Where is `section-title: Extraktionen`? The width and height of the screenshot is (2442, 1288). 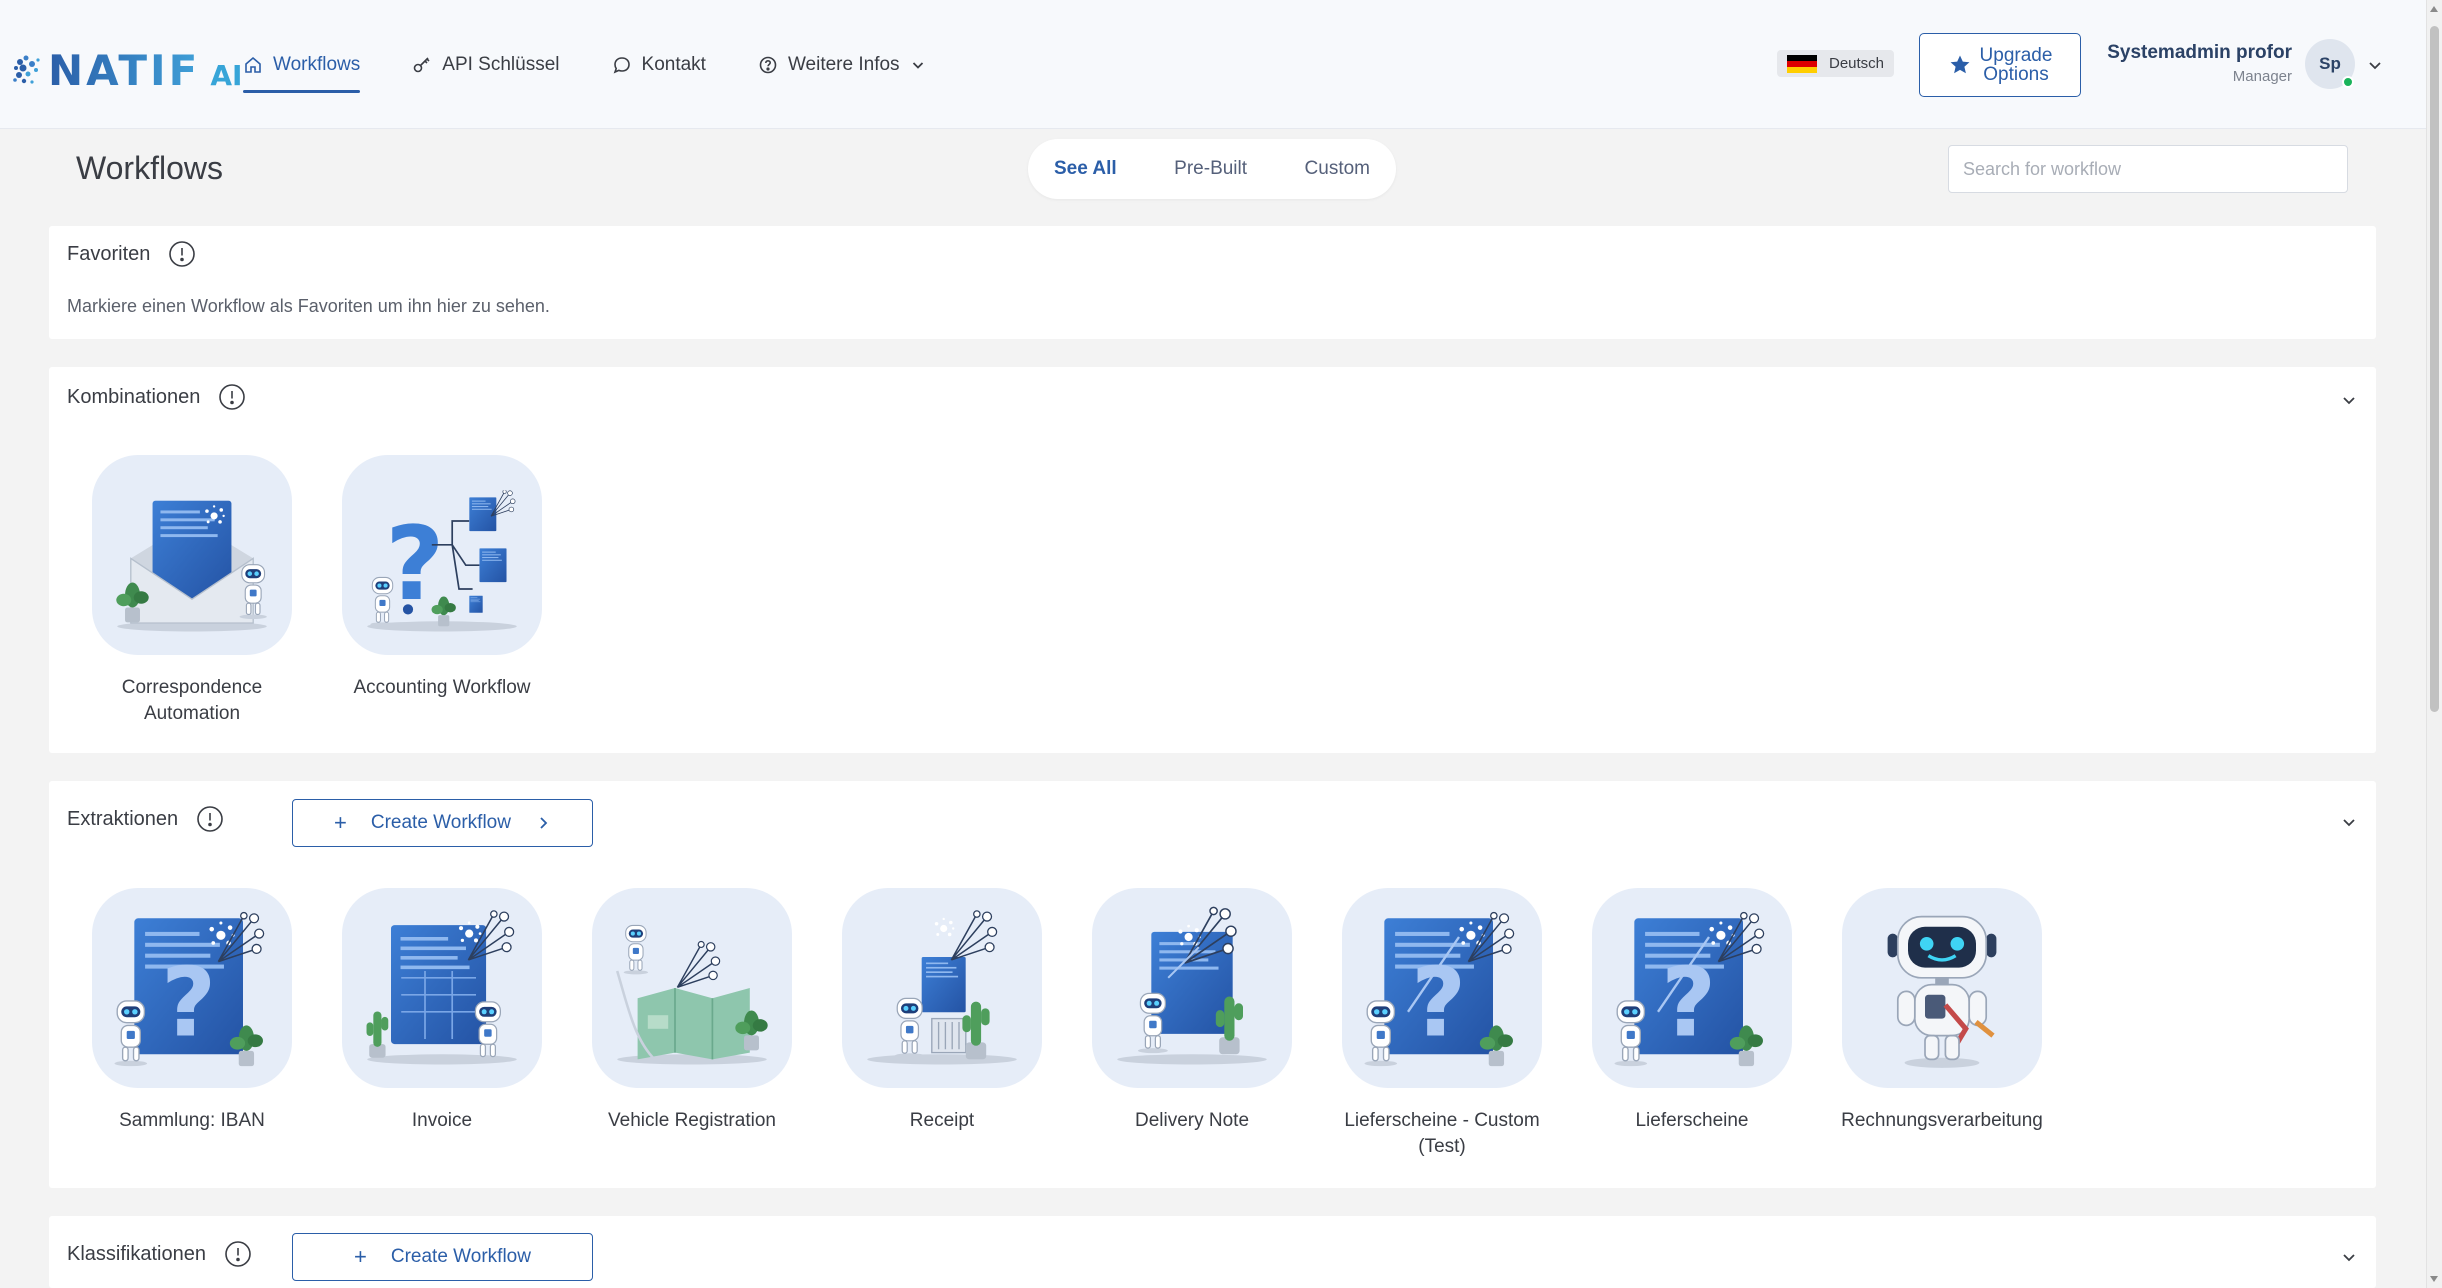 section-title: Extraktionen is located at coordinates (123, 818).